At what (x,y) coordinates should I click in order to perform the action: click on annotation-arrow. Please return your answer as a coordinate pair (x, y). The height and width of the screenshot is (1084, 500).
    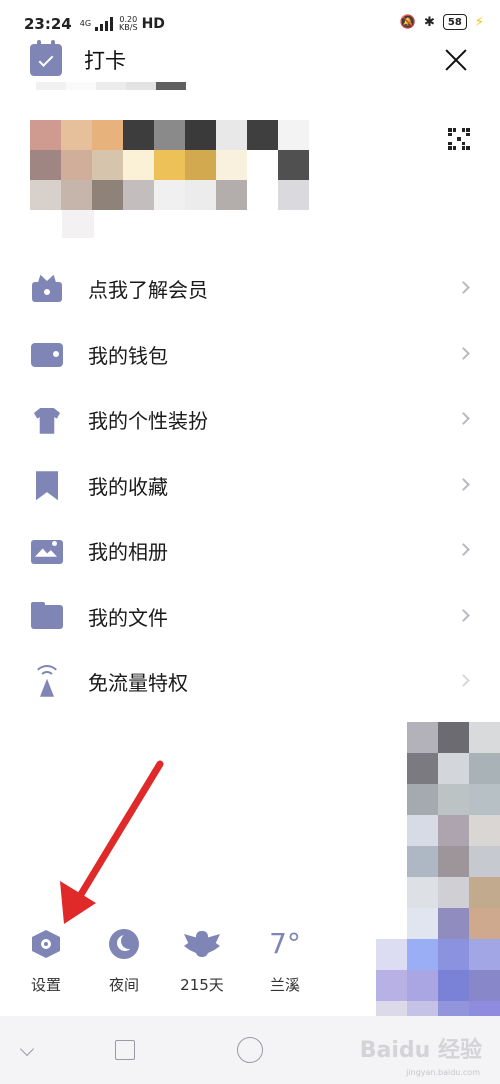
    Looking at the image, I should click on (112, 842).